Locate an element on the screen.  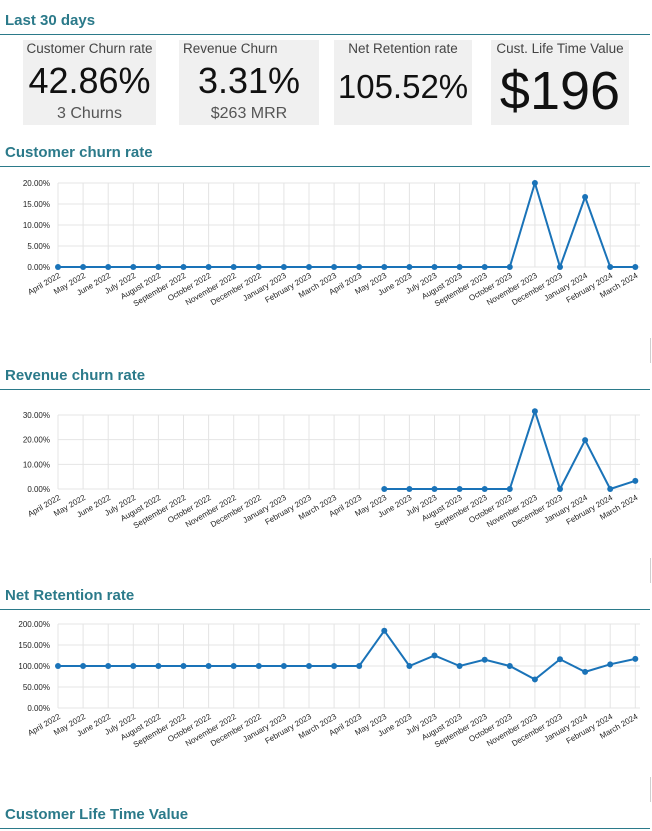
section-title-text: Last 30 days is located at coordinates (50, 20).